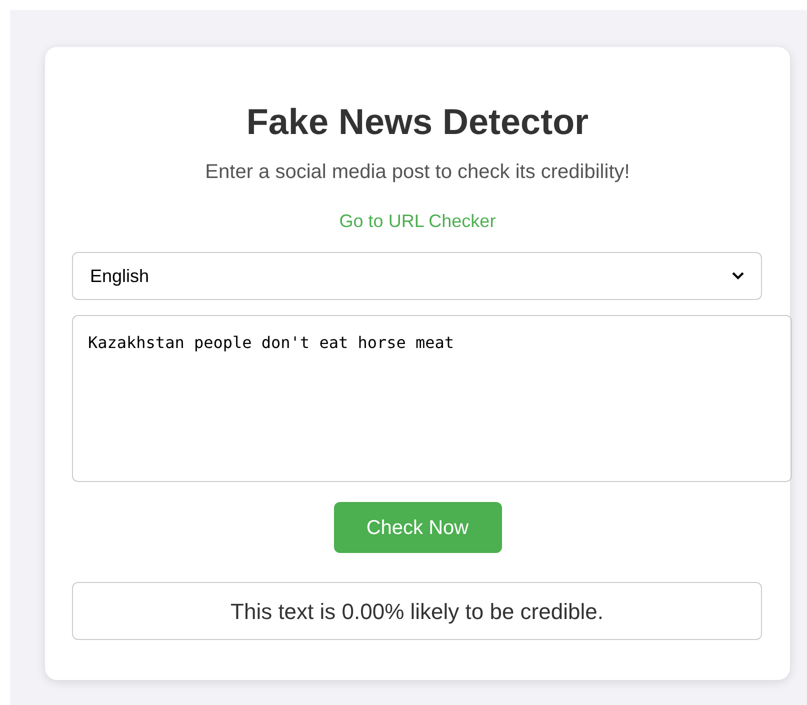 This screenshot has height=705, width=807. I want to click on subtitle: Enter a social media post to check its credibility!, so click(417, 172).